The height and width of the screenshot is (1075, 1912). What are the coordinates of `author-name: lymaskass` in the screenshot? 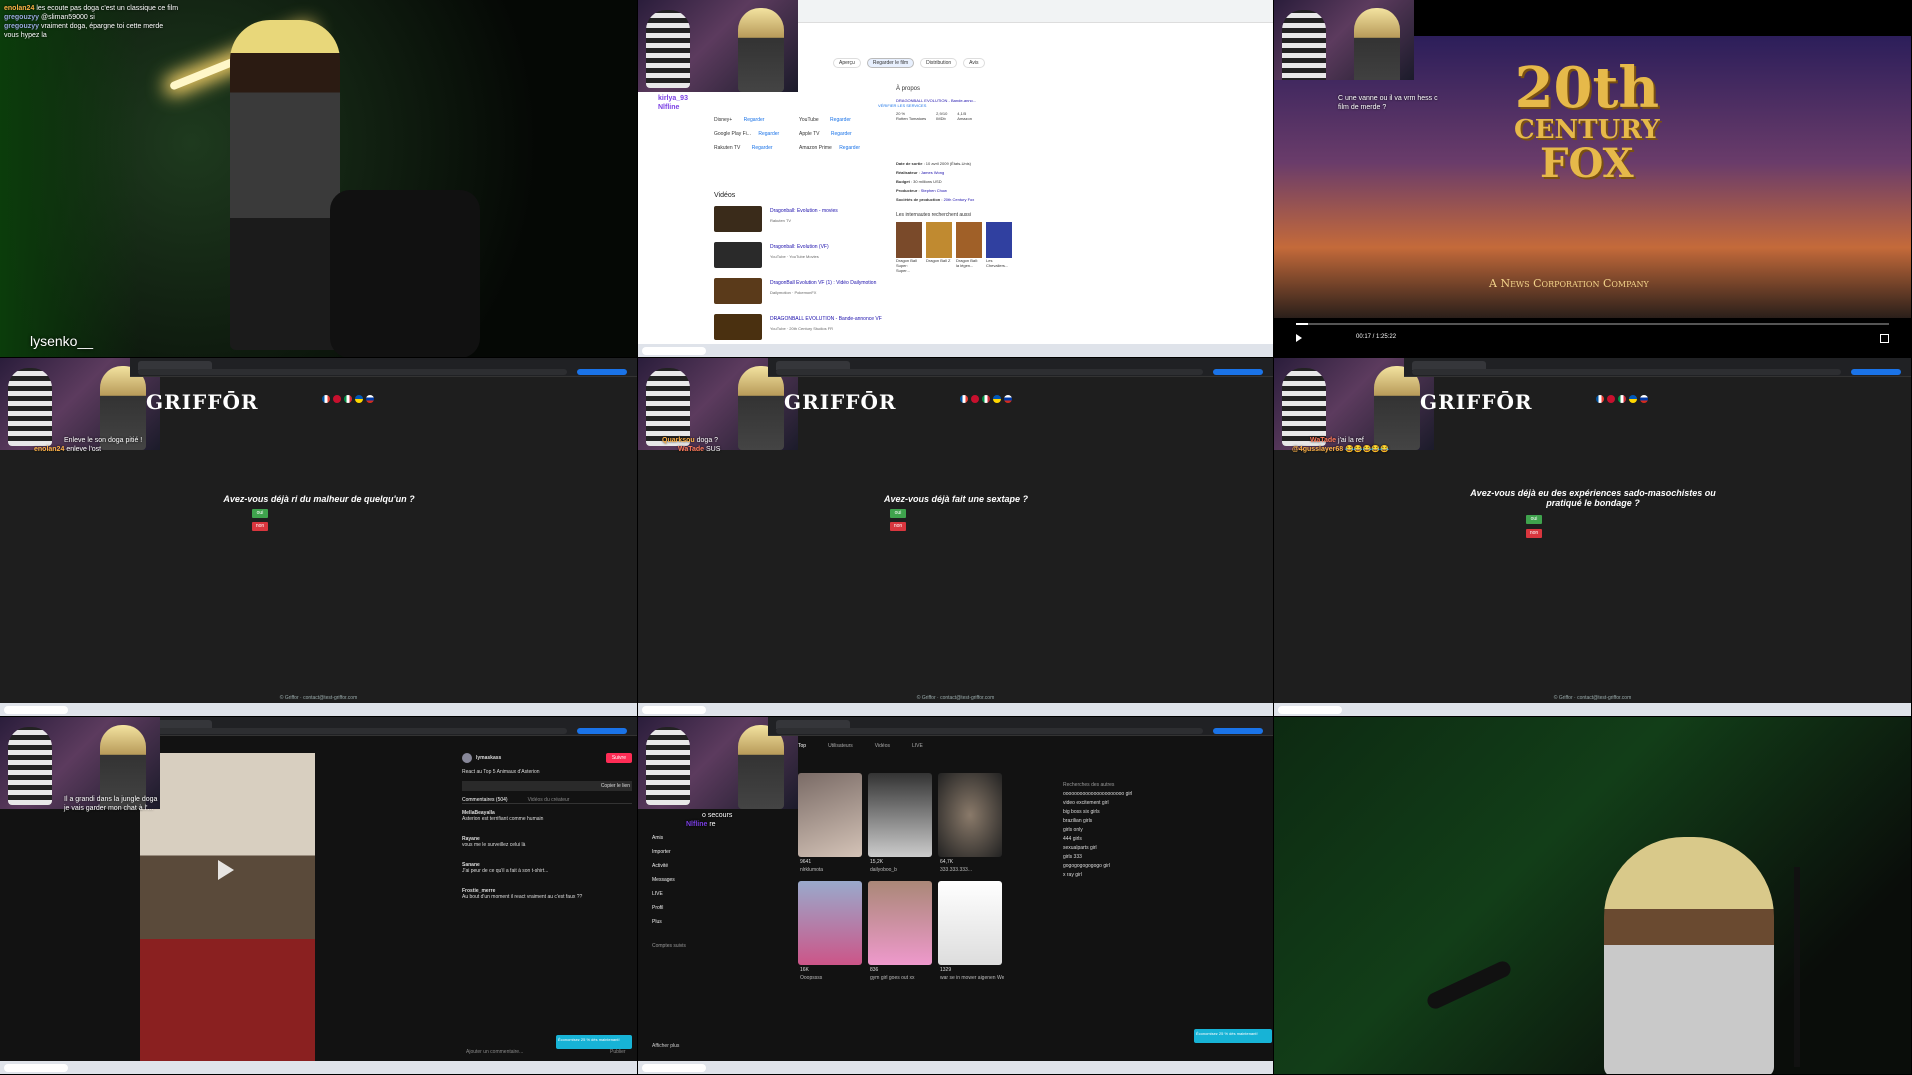 It's located at (488, 758).